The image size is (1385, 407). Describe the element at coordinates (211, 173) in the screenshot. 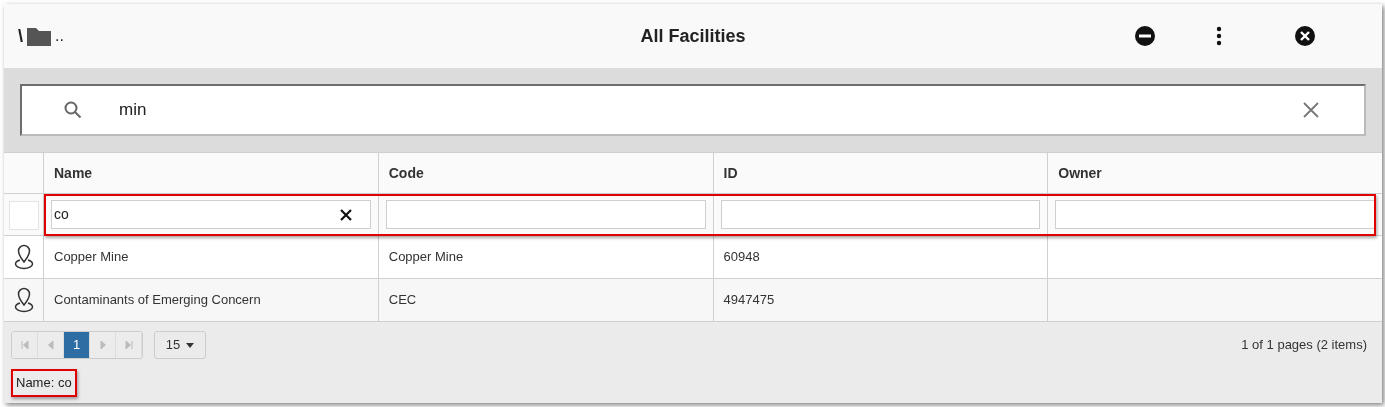

I see `column-header: Name` at that location.